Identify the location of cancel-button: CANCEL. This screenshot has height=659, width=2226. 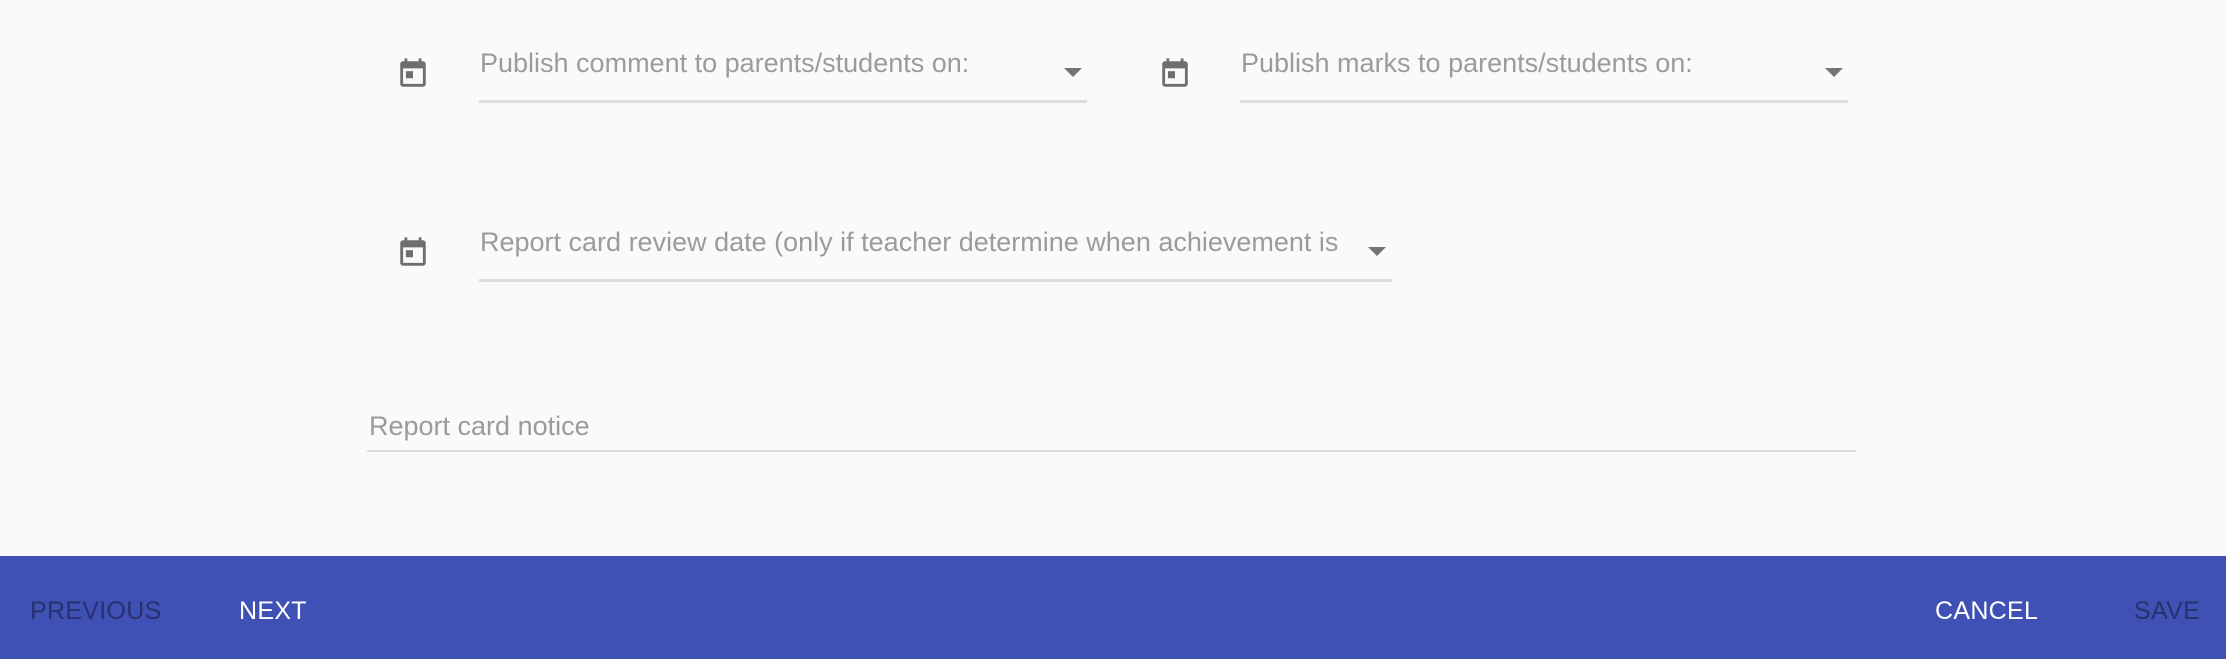
(1986, 607).